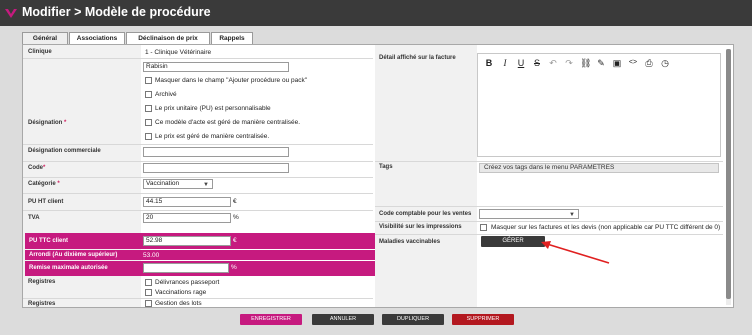  Describe the element at coordinates (148, 136) in the screenshot. I see `prix-centralise-checkbox` at that location.